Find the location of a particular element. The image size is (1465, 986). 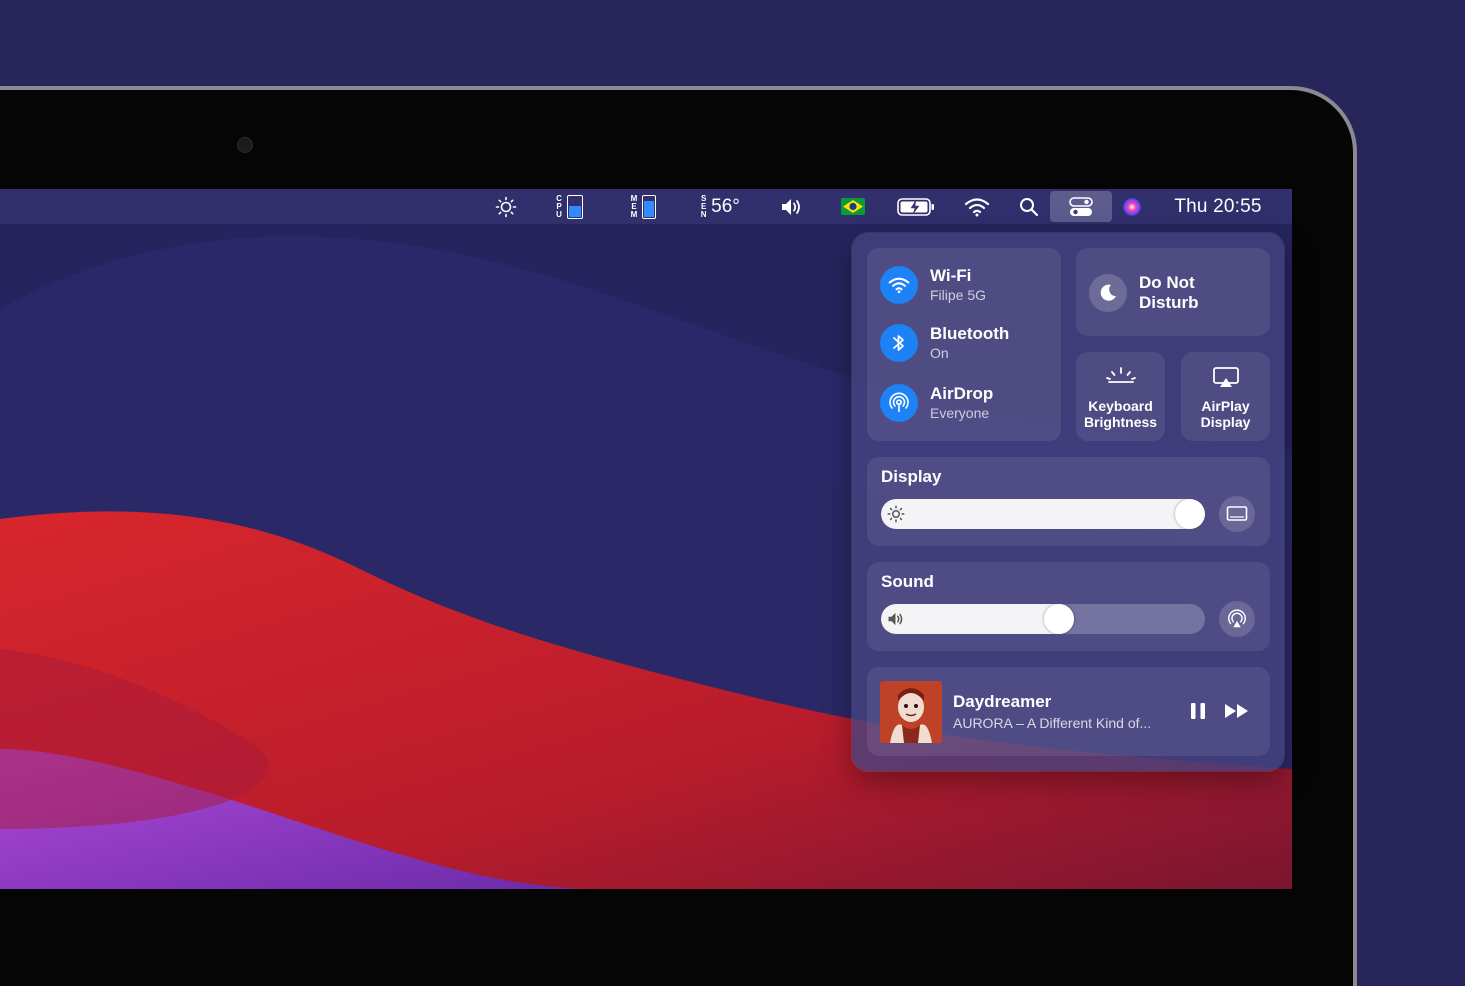

airplay-line-2: Display is located at coordinates (1225, 422).